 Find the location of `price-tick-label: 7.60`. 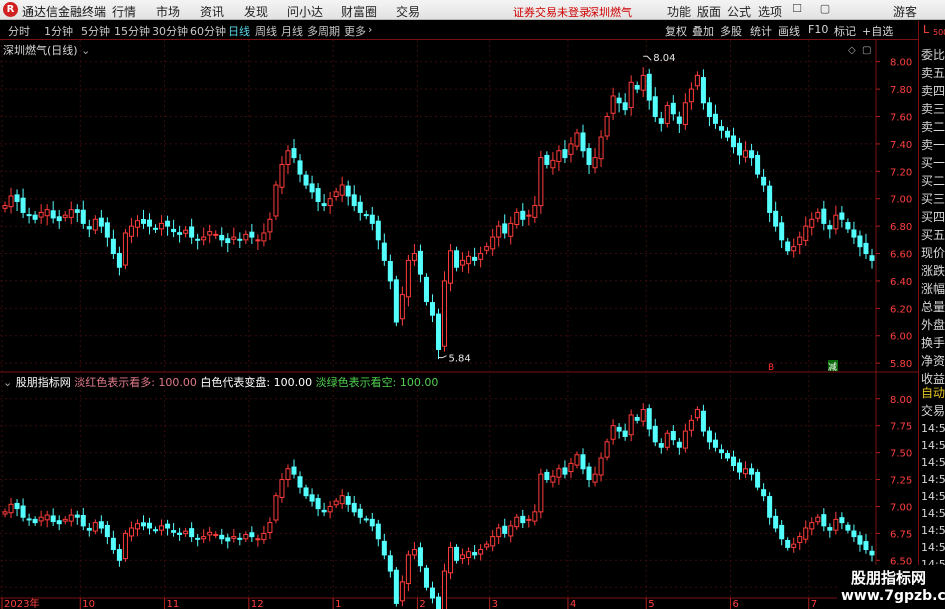

price-tick-label: 7.60 is located at coordinates (901, 118).